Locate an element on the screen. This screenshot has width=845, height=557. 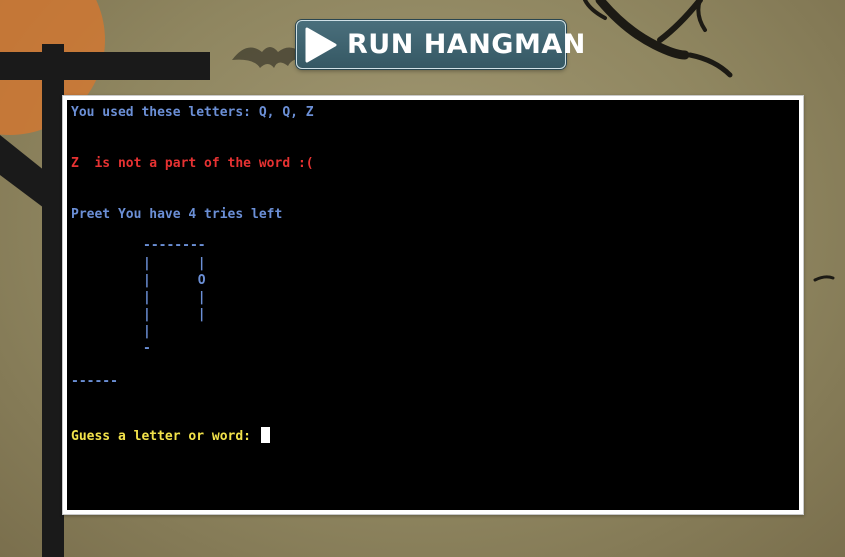
gallows-row-1: -------- is located at coordinates (174, 245).